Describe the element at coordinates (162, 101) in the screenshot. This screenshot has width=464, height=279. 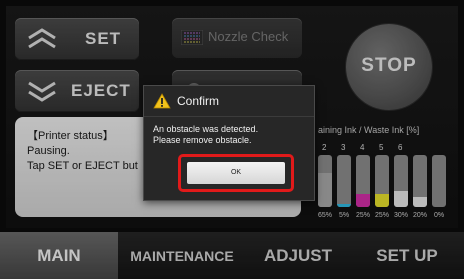
I see `warning-icon` at that location.